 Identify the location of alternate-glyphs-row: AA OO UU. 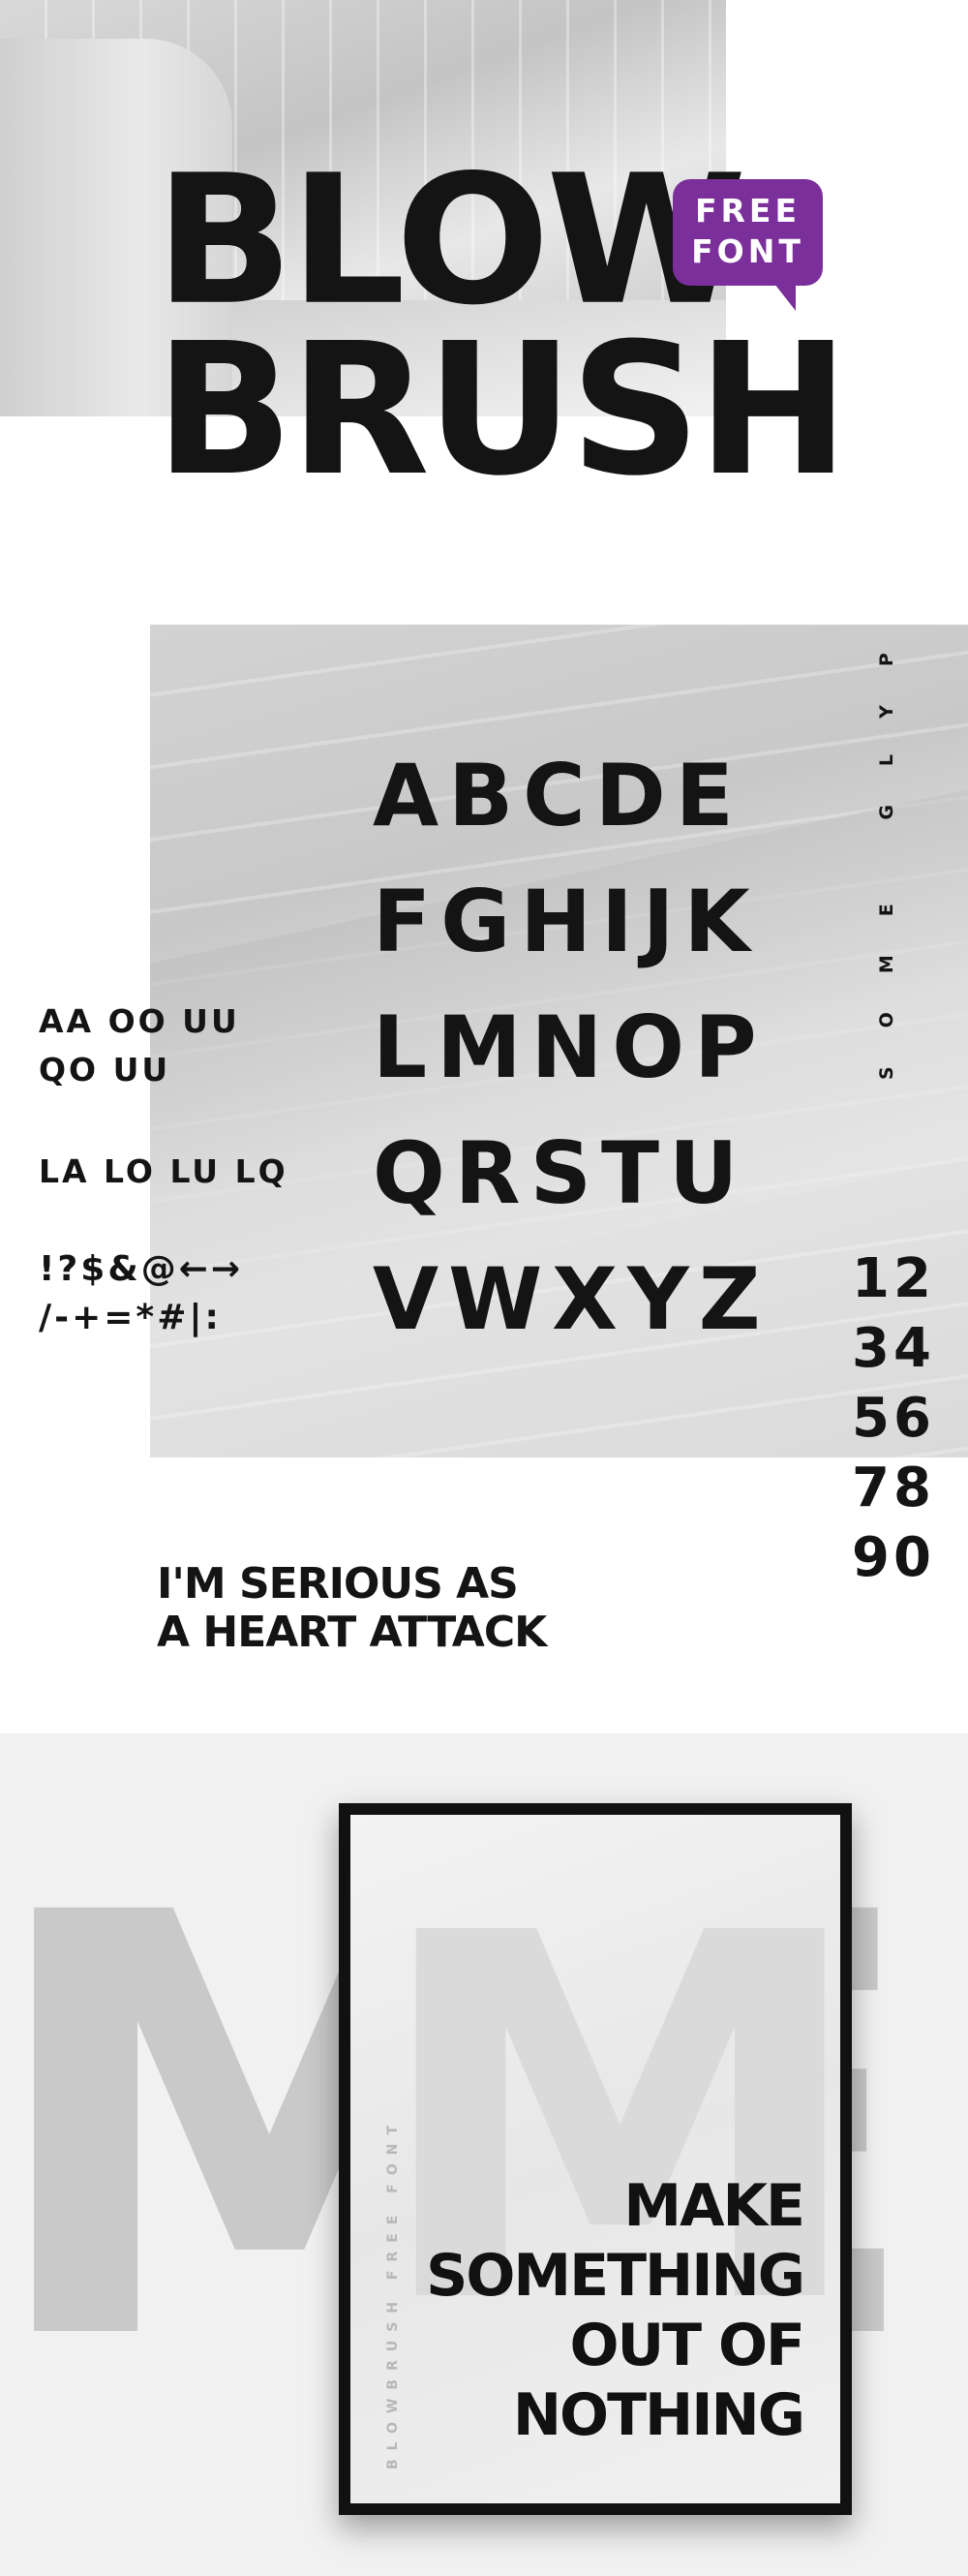
(139, 1021).